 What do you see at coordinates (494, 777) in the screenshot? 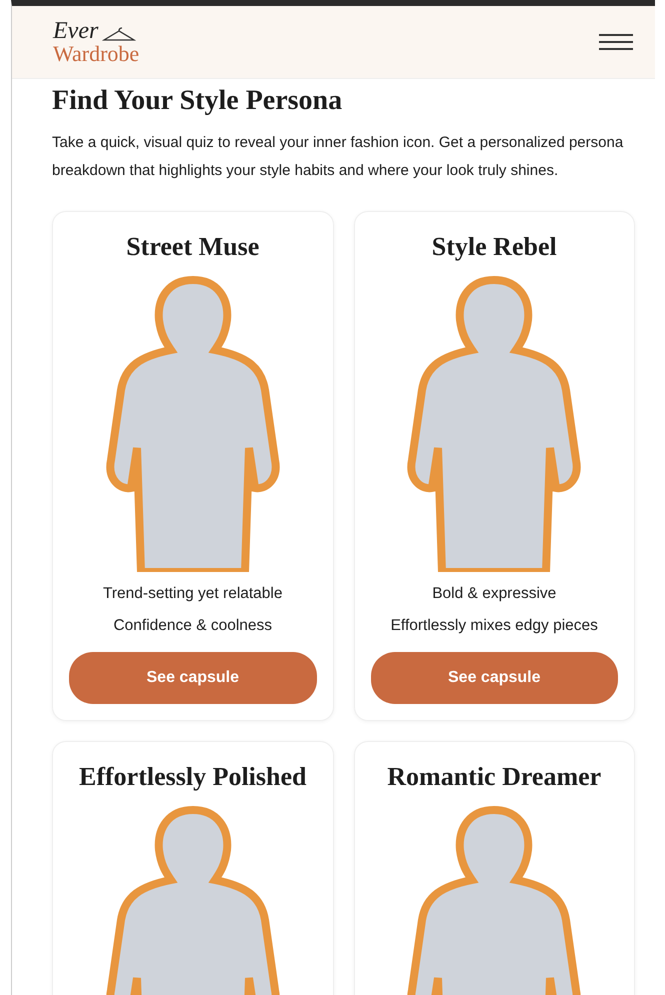
I see `persona-name: Romantic Dreamer` at bounding box center [494, 777].